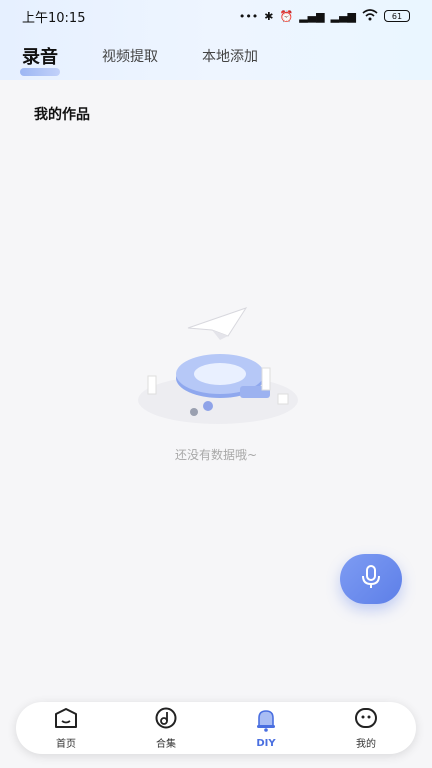 Image resolution: width=432 pixels, height=768 pixels. I want to click on top-tabs: 录音 视频提取 本地添加, so click(216, 57).